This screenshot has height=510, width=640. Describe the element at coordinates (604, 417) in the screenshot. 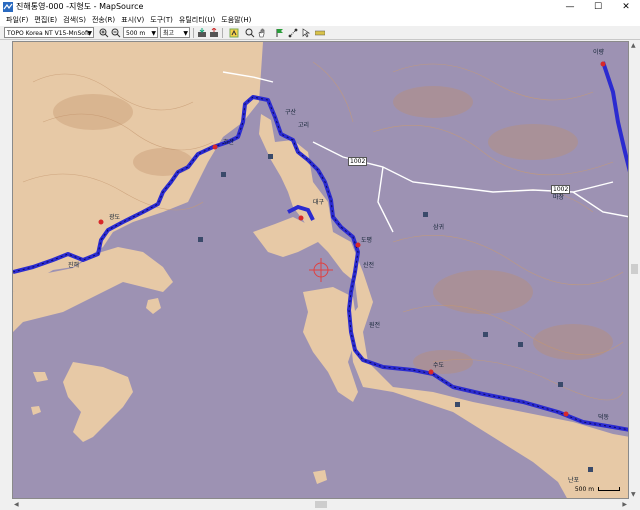

I see `place-label: 덕동` at that location.